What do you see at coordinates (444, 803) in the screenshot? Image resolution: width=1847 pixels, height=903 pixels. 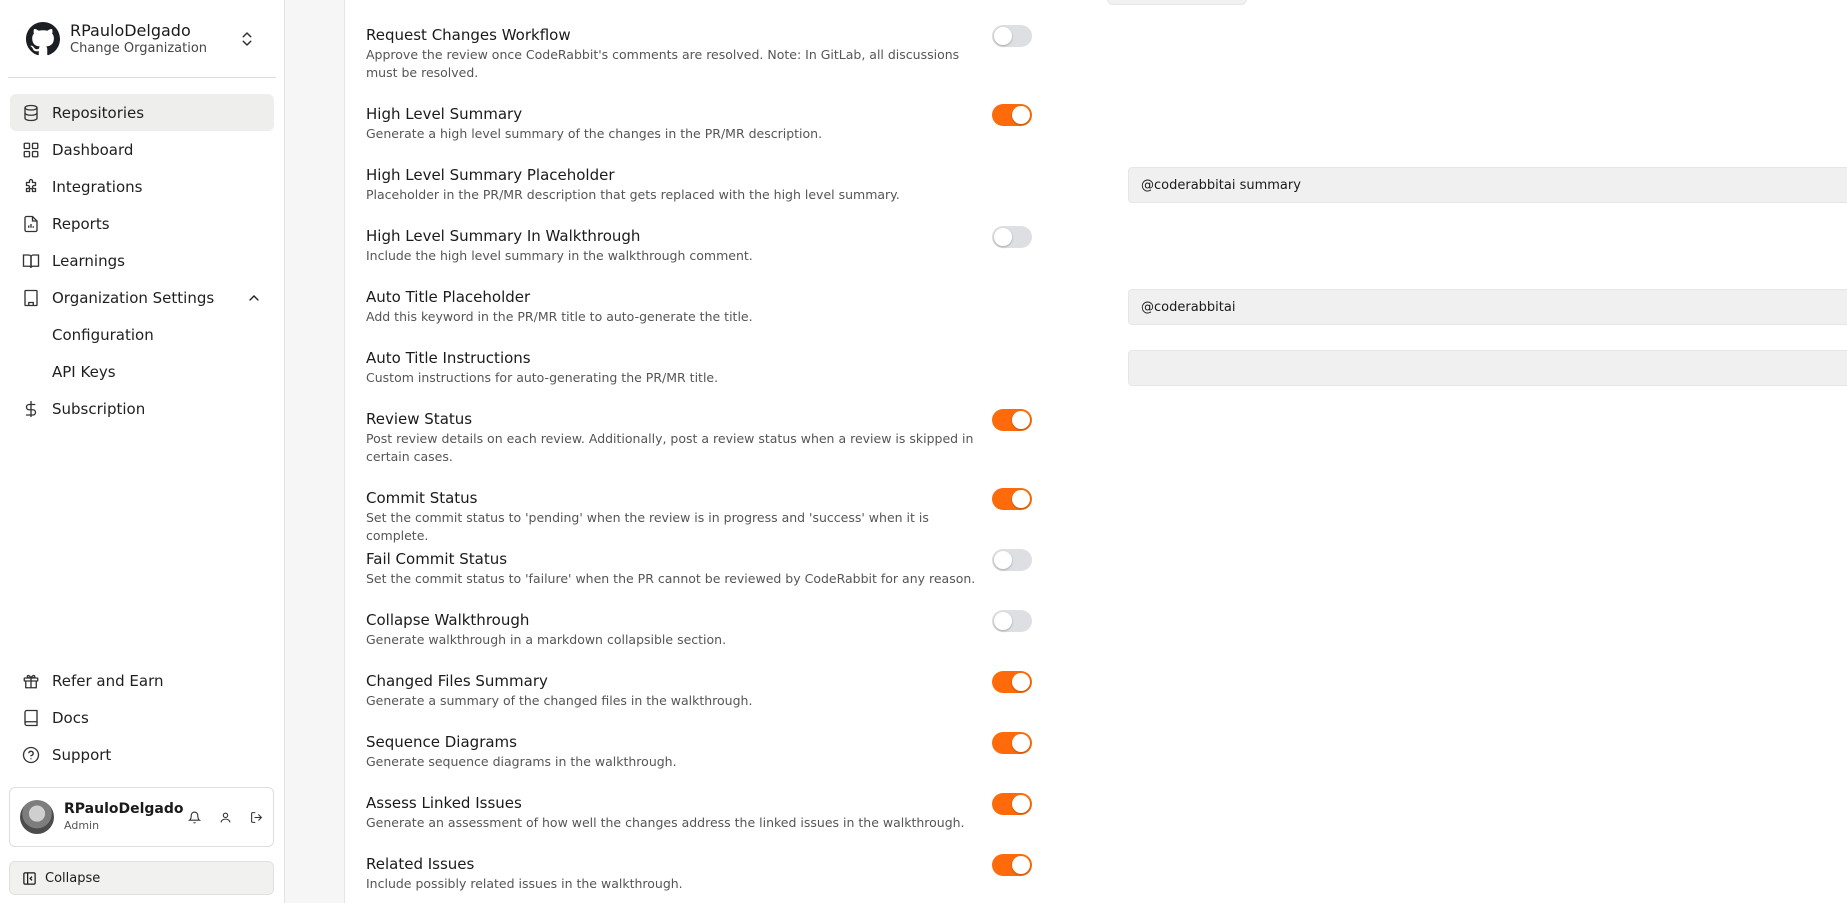 I see `setting-title: Assess Linked Issues` at bounding box center [444, 803].